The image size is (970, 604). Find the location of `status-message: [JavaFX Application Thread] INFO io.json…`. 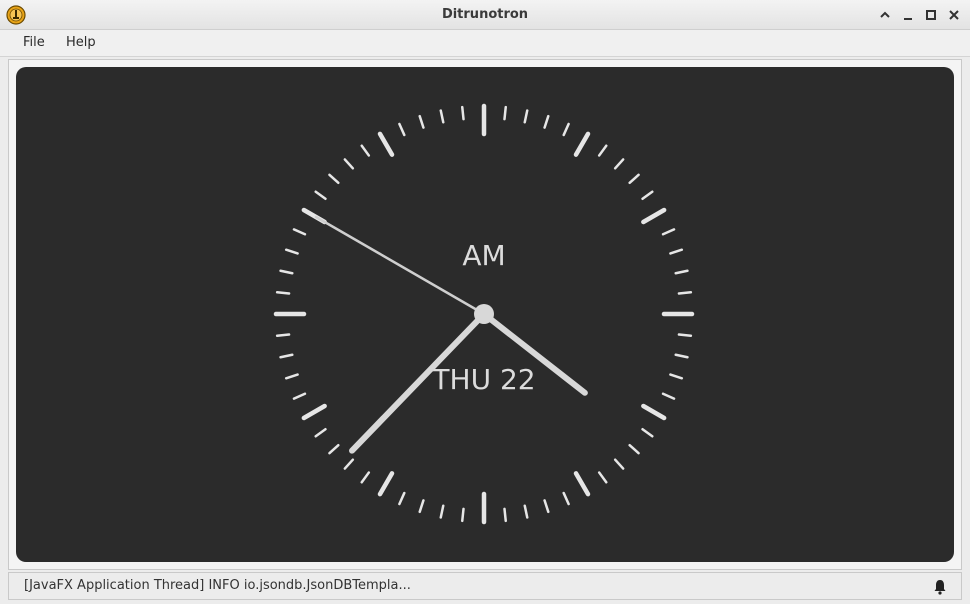

status-message: [JavaFX Application Thread] INFO io.json… is located at coordinates (217, 585).